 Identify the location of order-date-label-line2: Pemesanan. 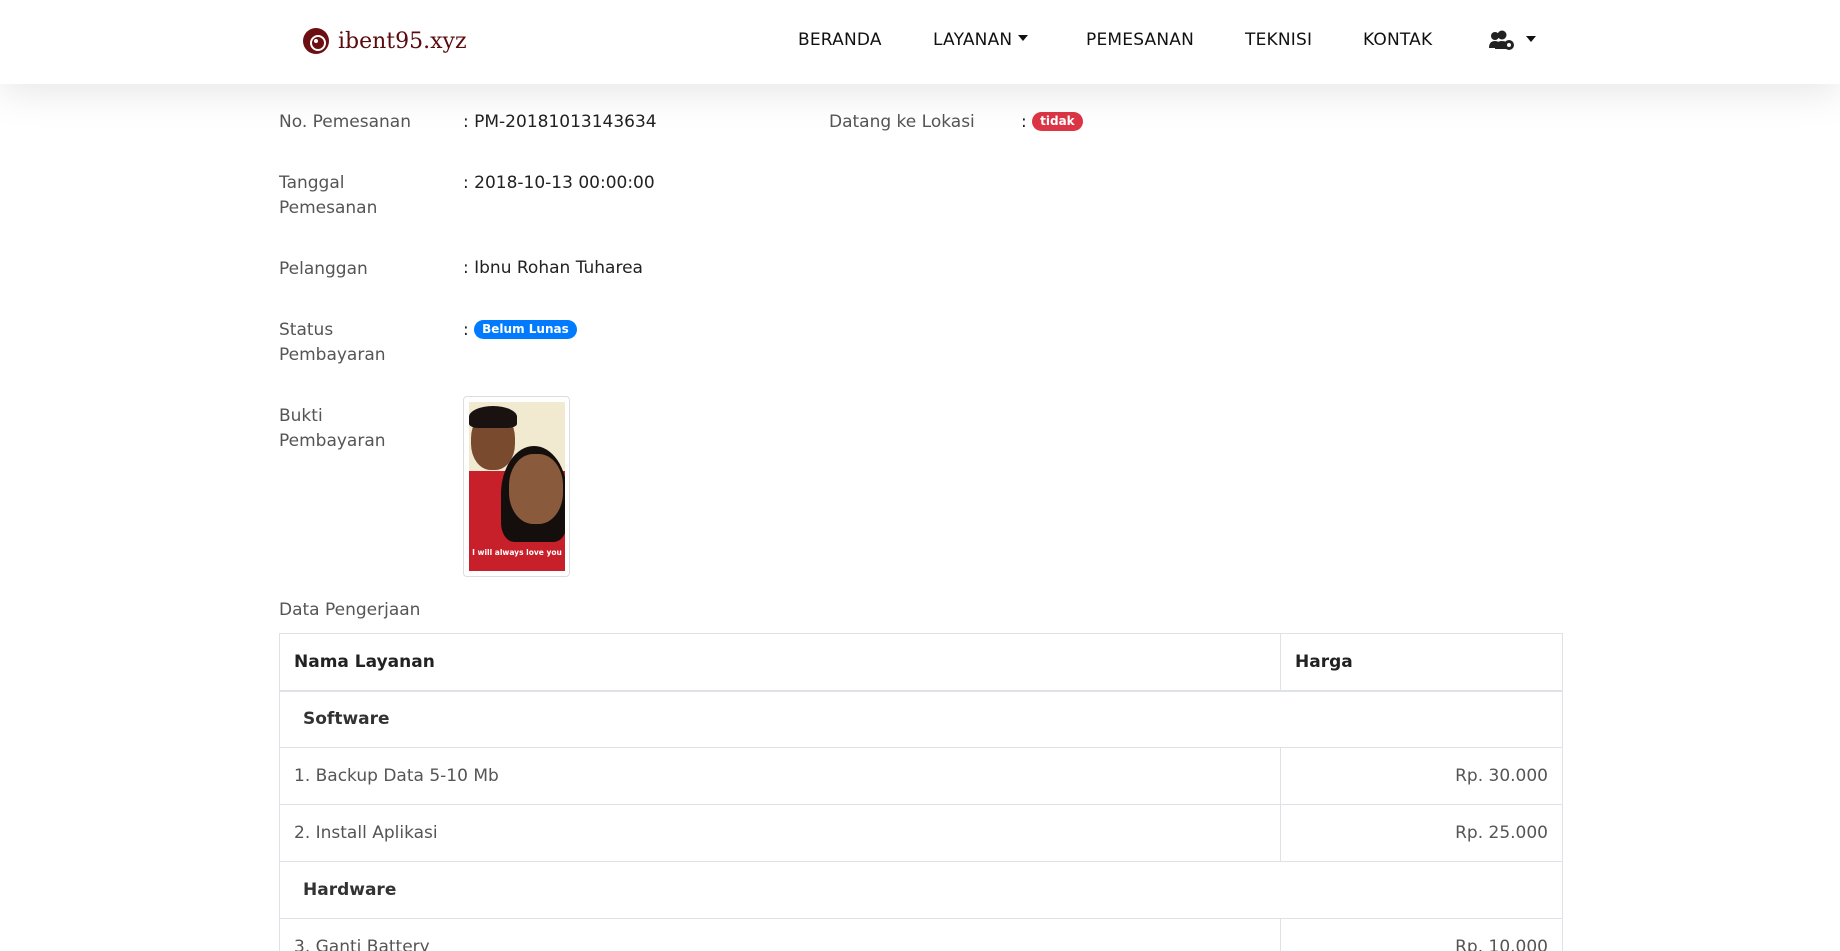
(328, 208).